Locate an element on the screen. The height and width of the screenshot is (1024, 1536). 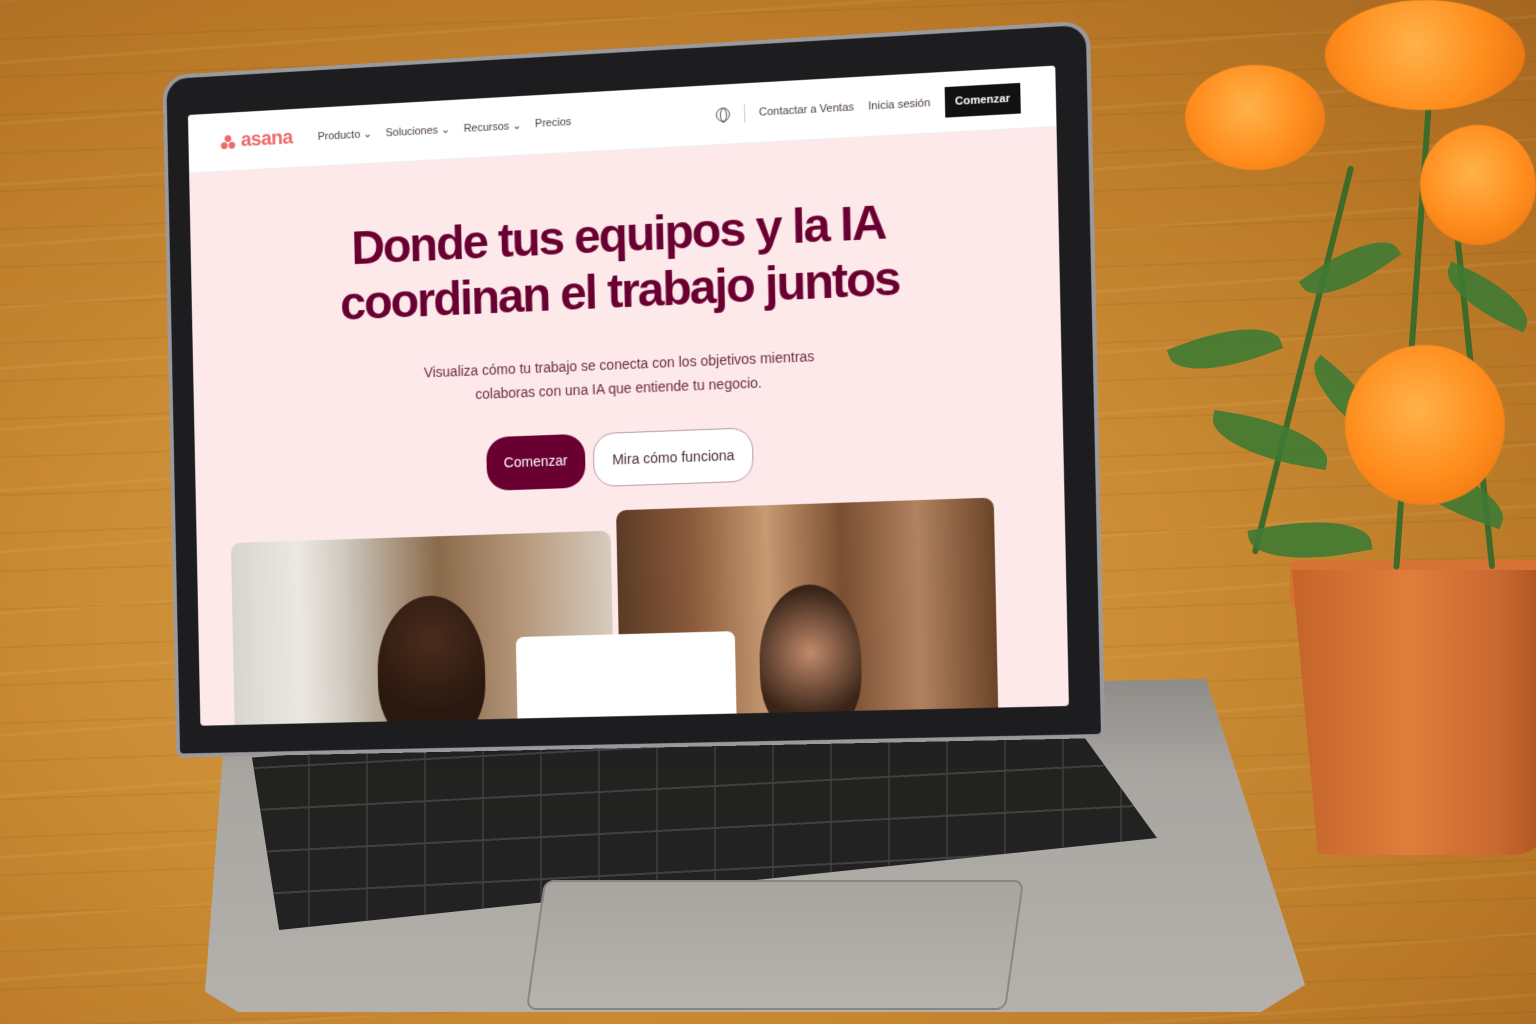
person-man is located at coordinates (810, 654).